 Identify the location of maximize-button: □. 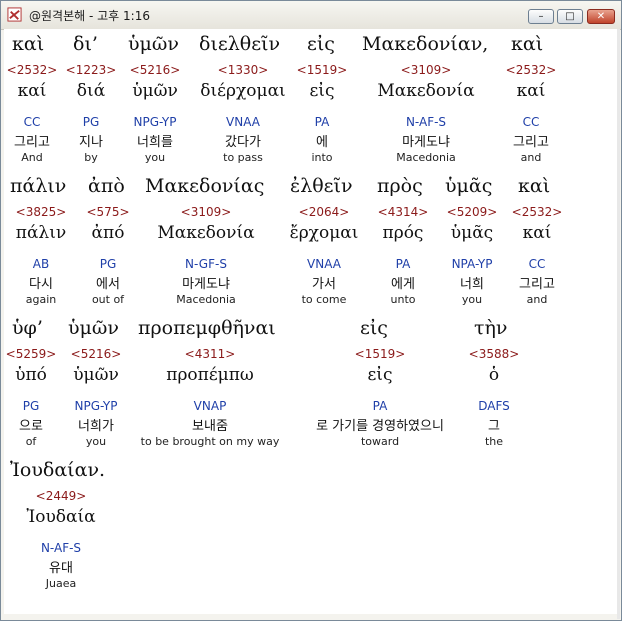
(570, 16).